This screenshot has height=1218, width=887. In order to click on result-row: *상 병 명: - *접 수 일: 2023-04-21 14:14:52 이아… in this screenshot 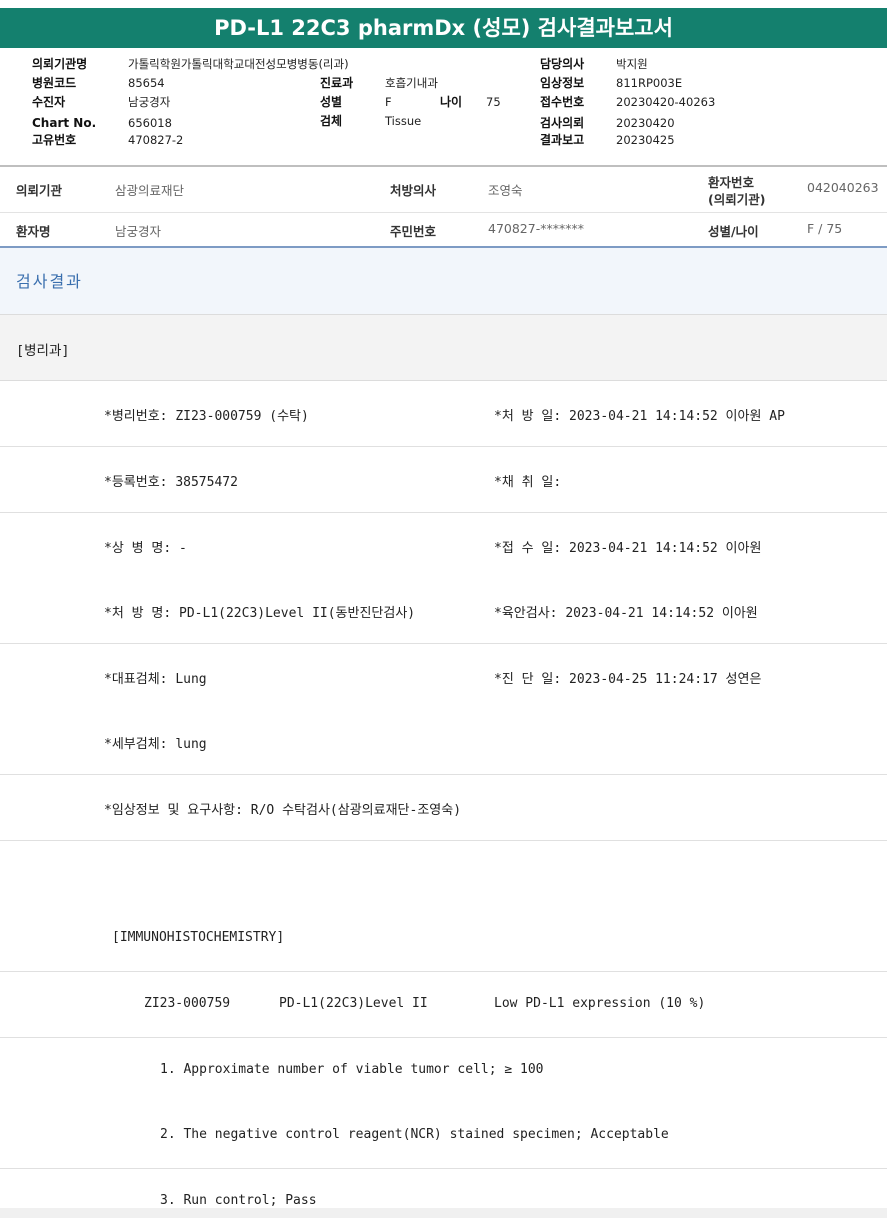, I will do `click(443, 546)`.